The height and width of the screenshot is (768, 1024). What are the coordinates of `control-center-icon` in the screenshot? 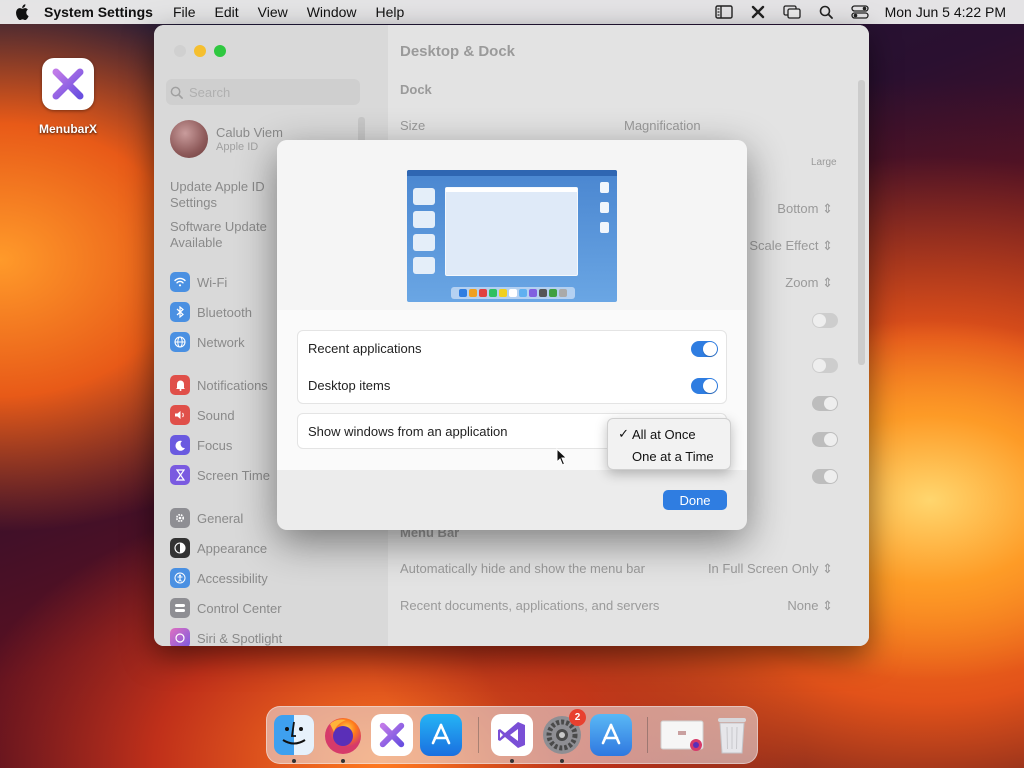 It's located at (860, 12).